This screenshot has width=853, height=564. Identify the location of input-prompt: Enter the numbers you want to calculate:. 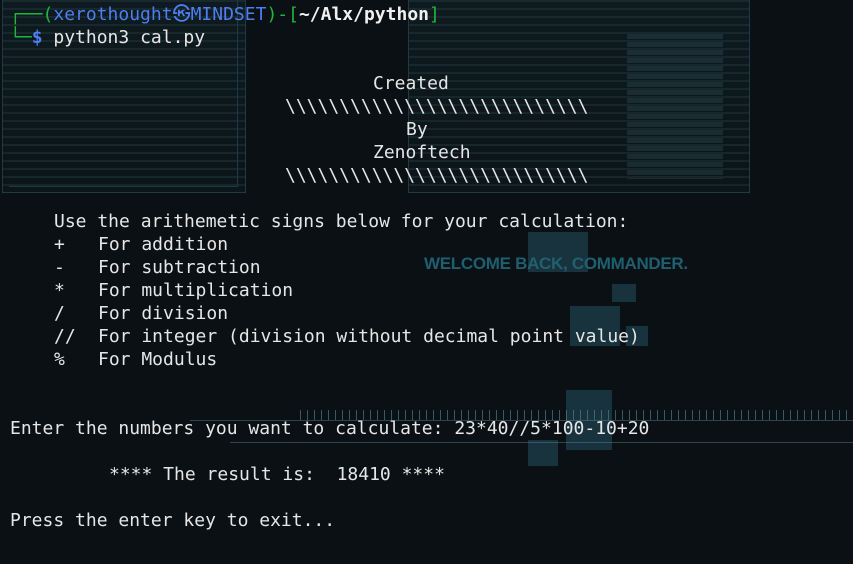
(232, 428).